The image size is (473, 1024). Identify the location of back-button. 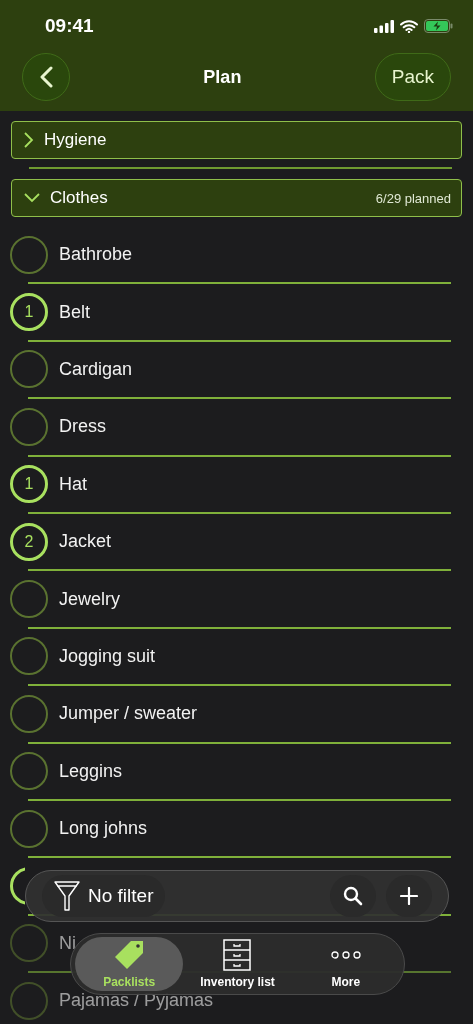
(46, 77).